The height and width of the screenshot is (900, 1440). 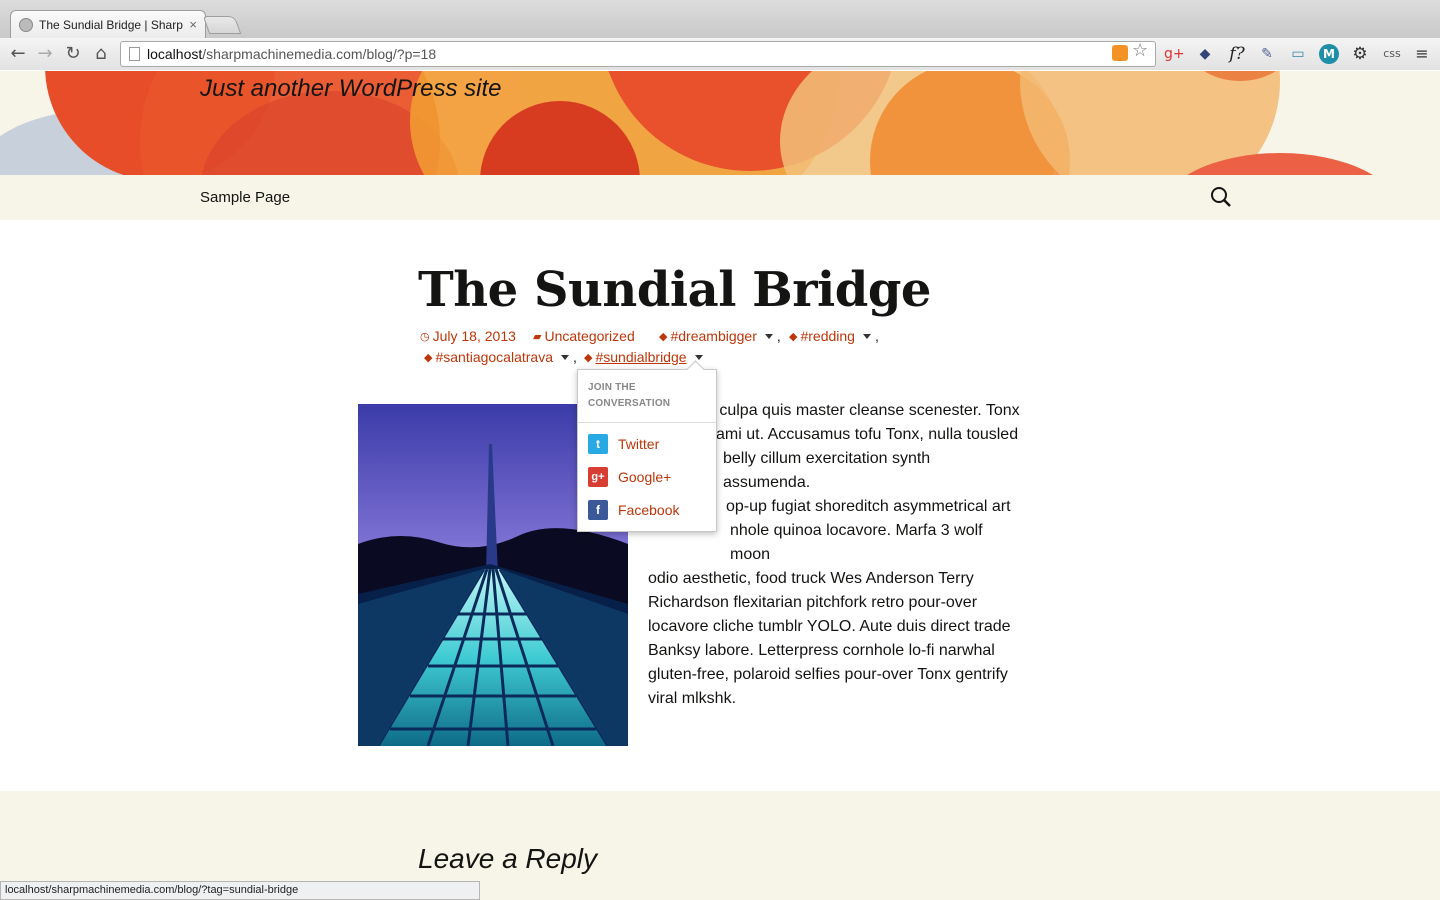 What do you see at coordinates (468, 336) in the screenshot?
I see `post-date: ◷ July 18, 2013` at bounding box center [468, 336].